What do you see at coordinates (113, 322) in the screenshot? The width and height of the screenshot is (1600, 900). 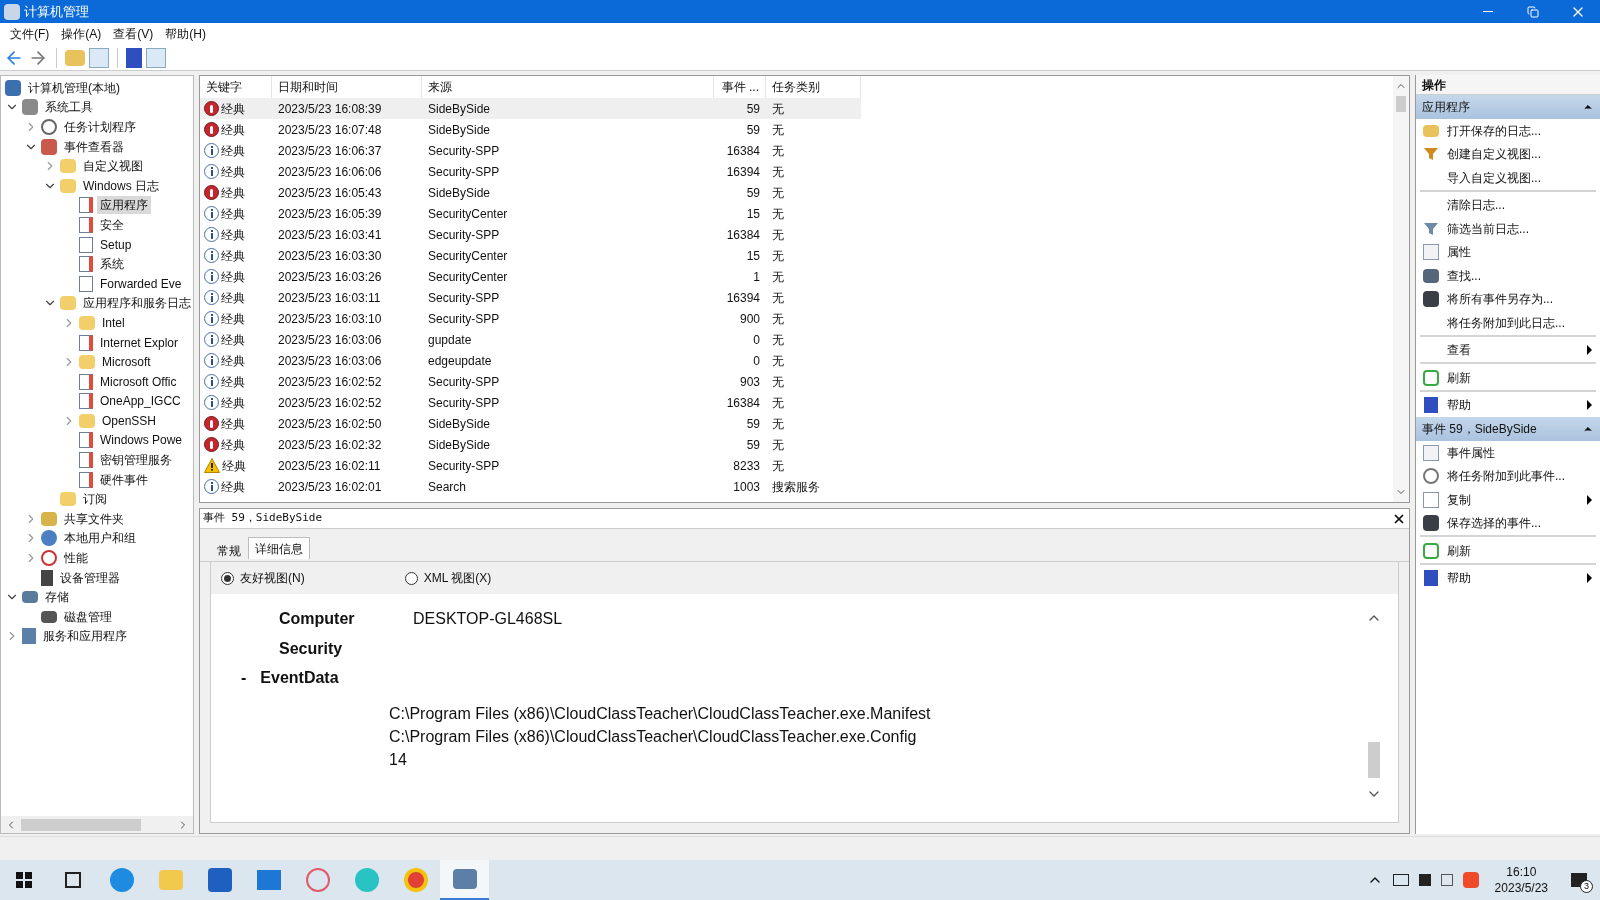 I see `tree-item: Intel` at bounding box center [113, 322].